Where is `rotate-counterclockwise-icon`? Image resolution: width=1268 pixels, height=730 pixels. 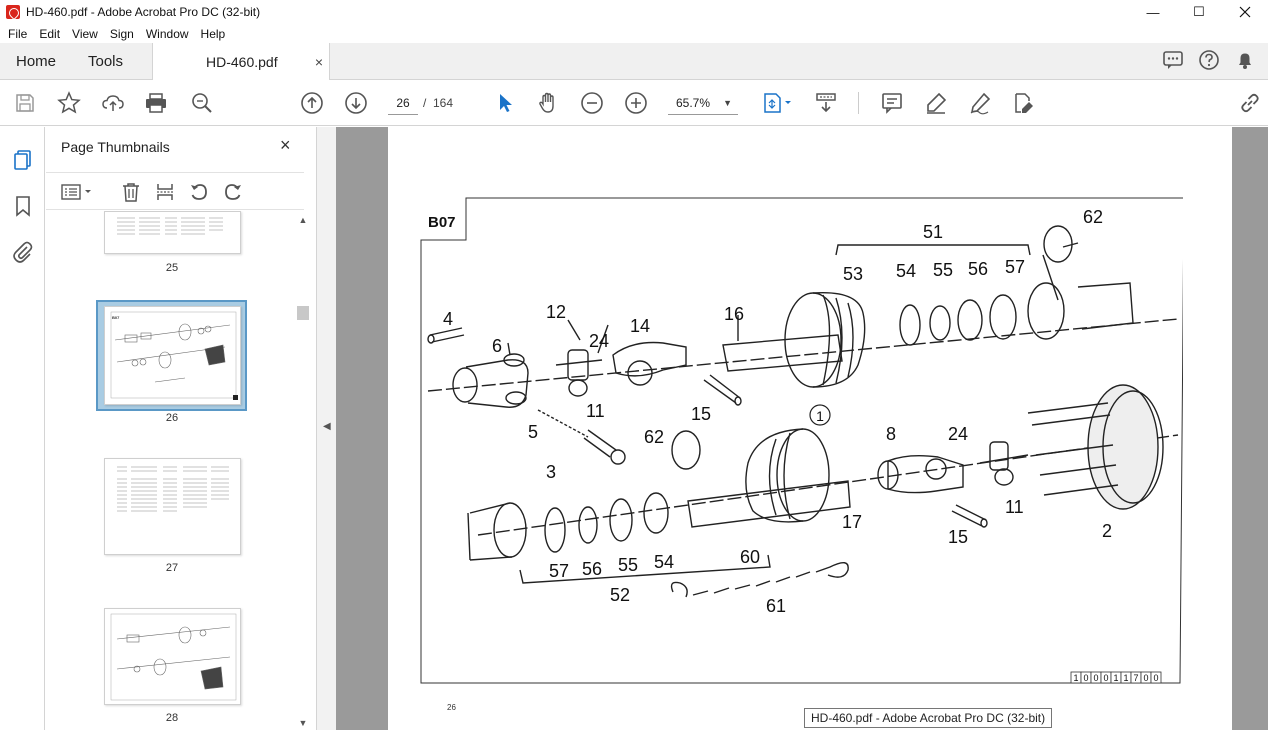 rotate-counterclockwise-icon is located at coordinates (199, 192).